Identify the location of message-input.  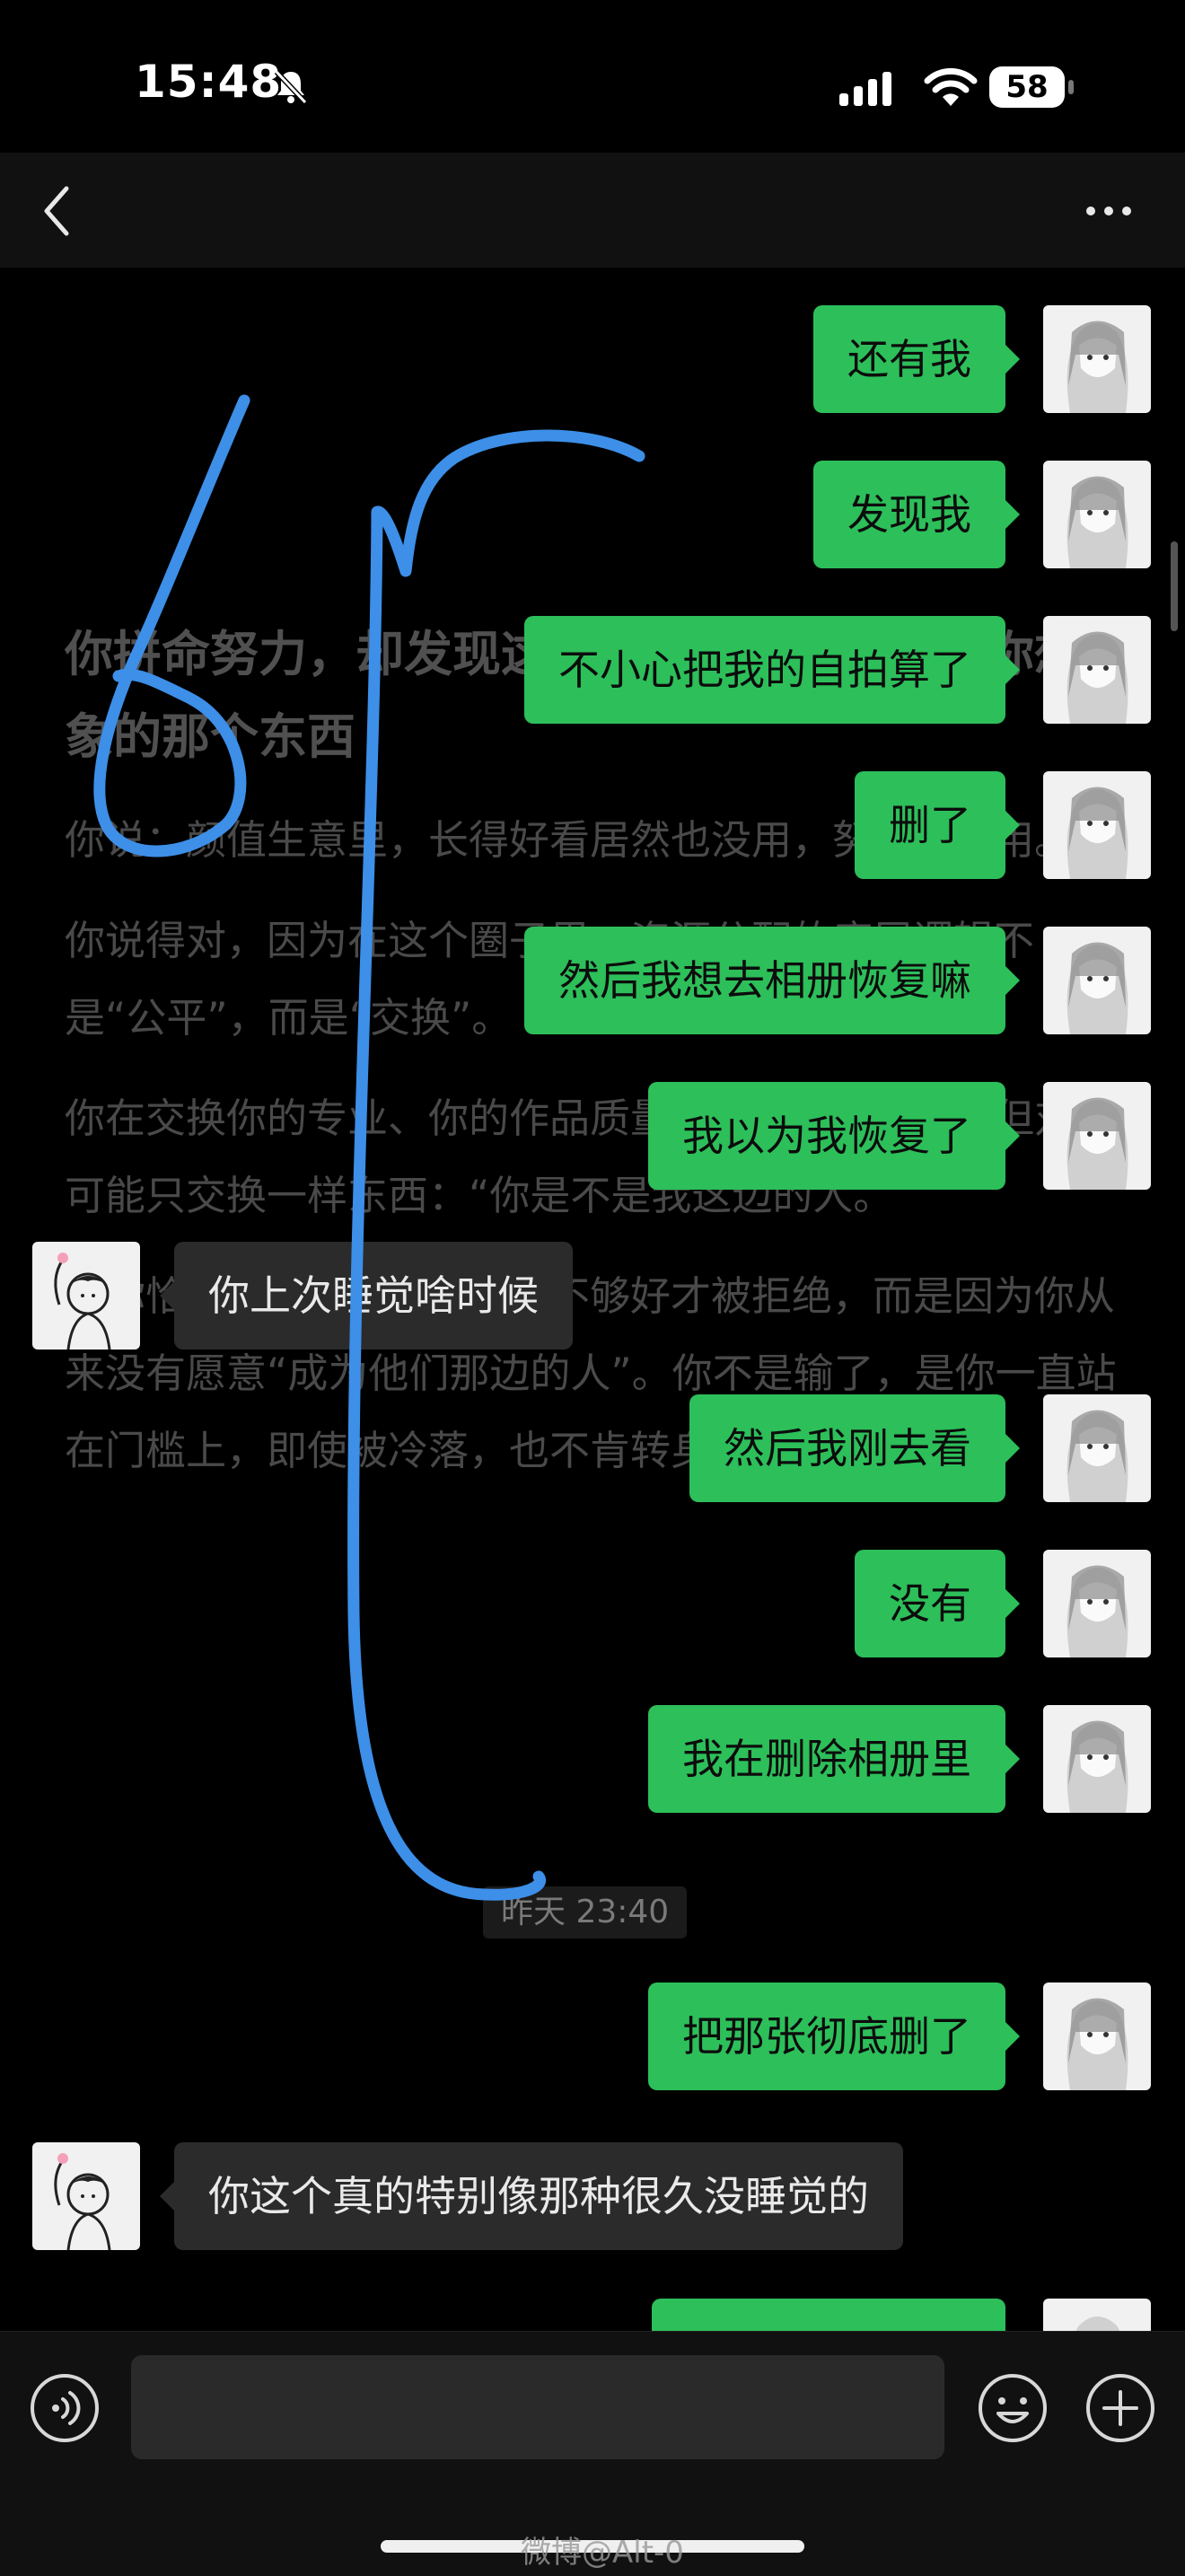
(537, 2407).